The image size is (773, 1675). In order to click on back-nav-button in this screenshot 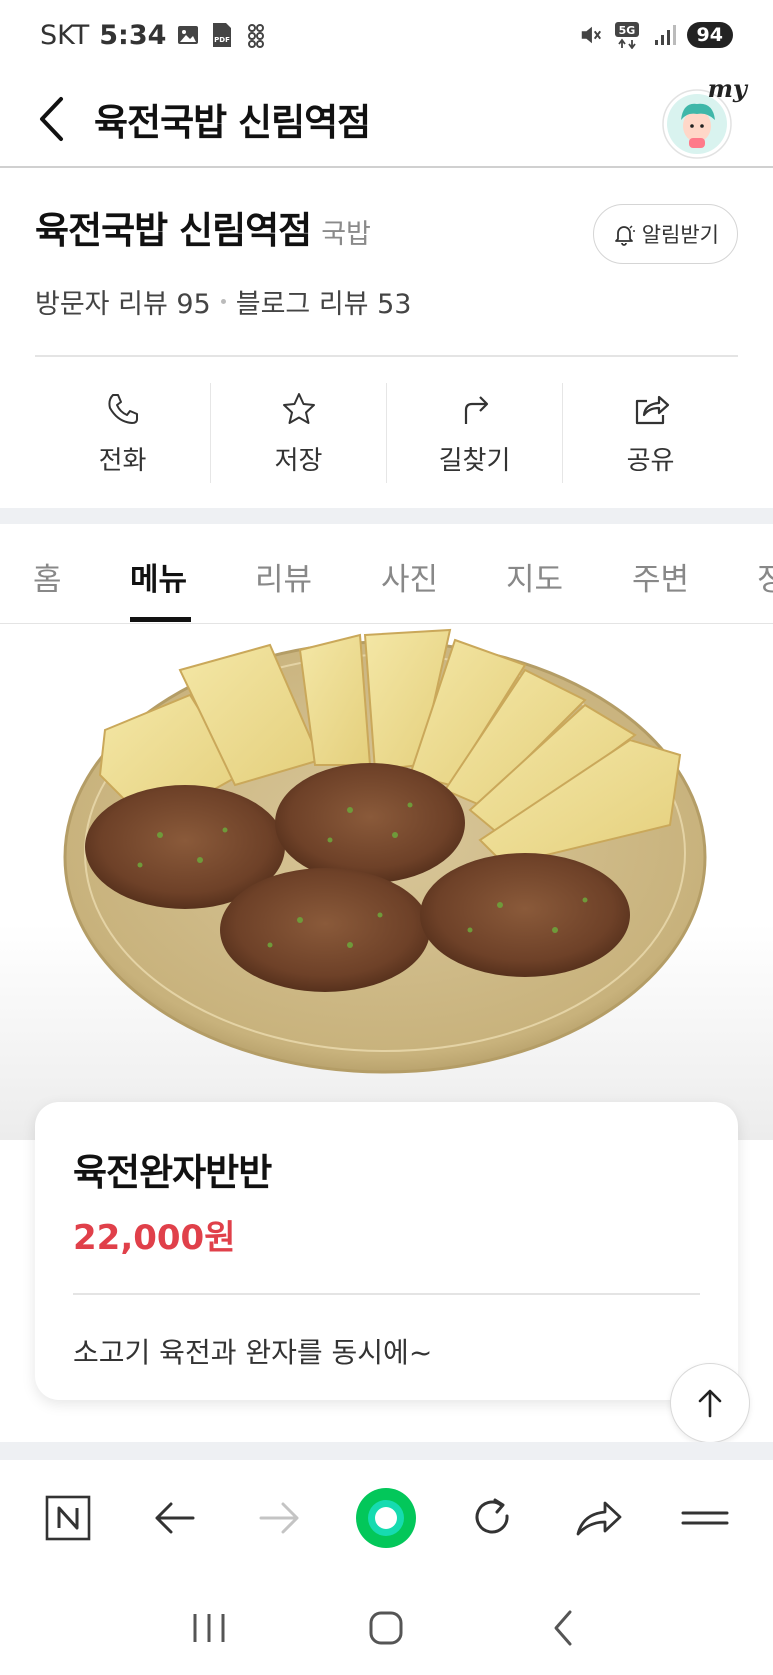, I will do `click(174, 1518)`.